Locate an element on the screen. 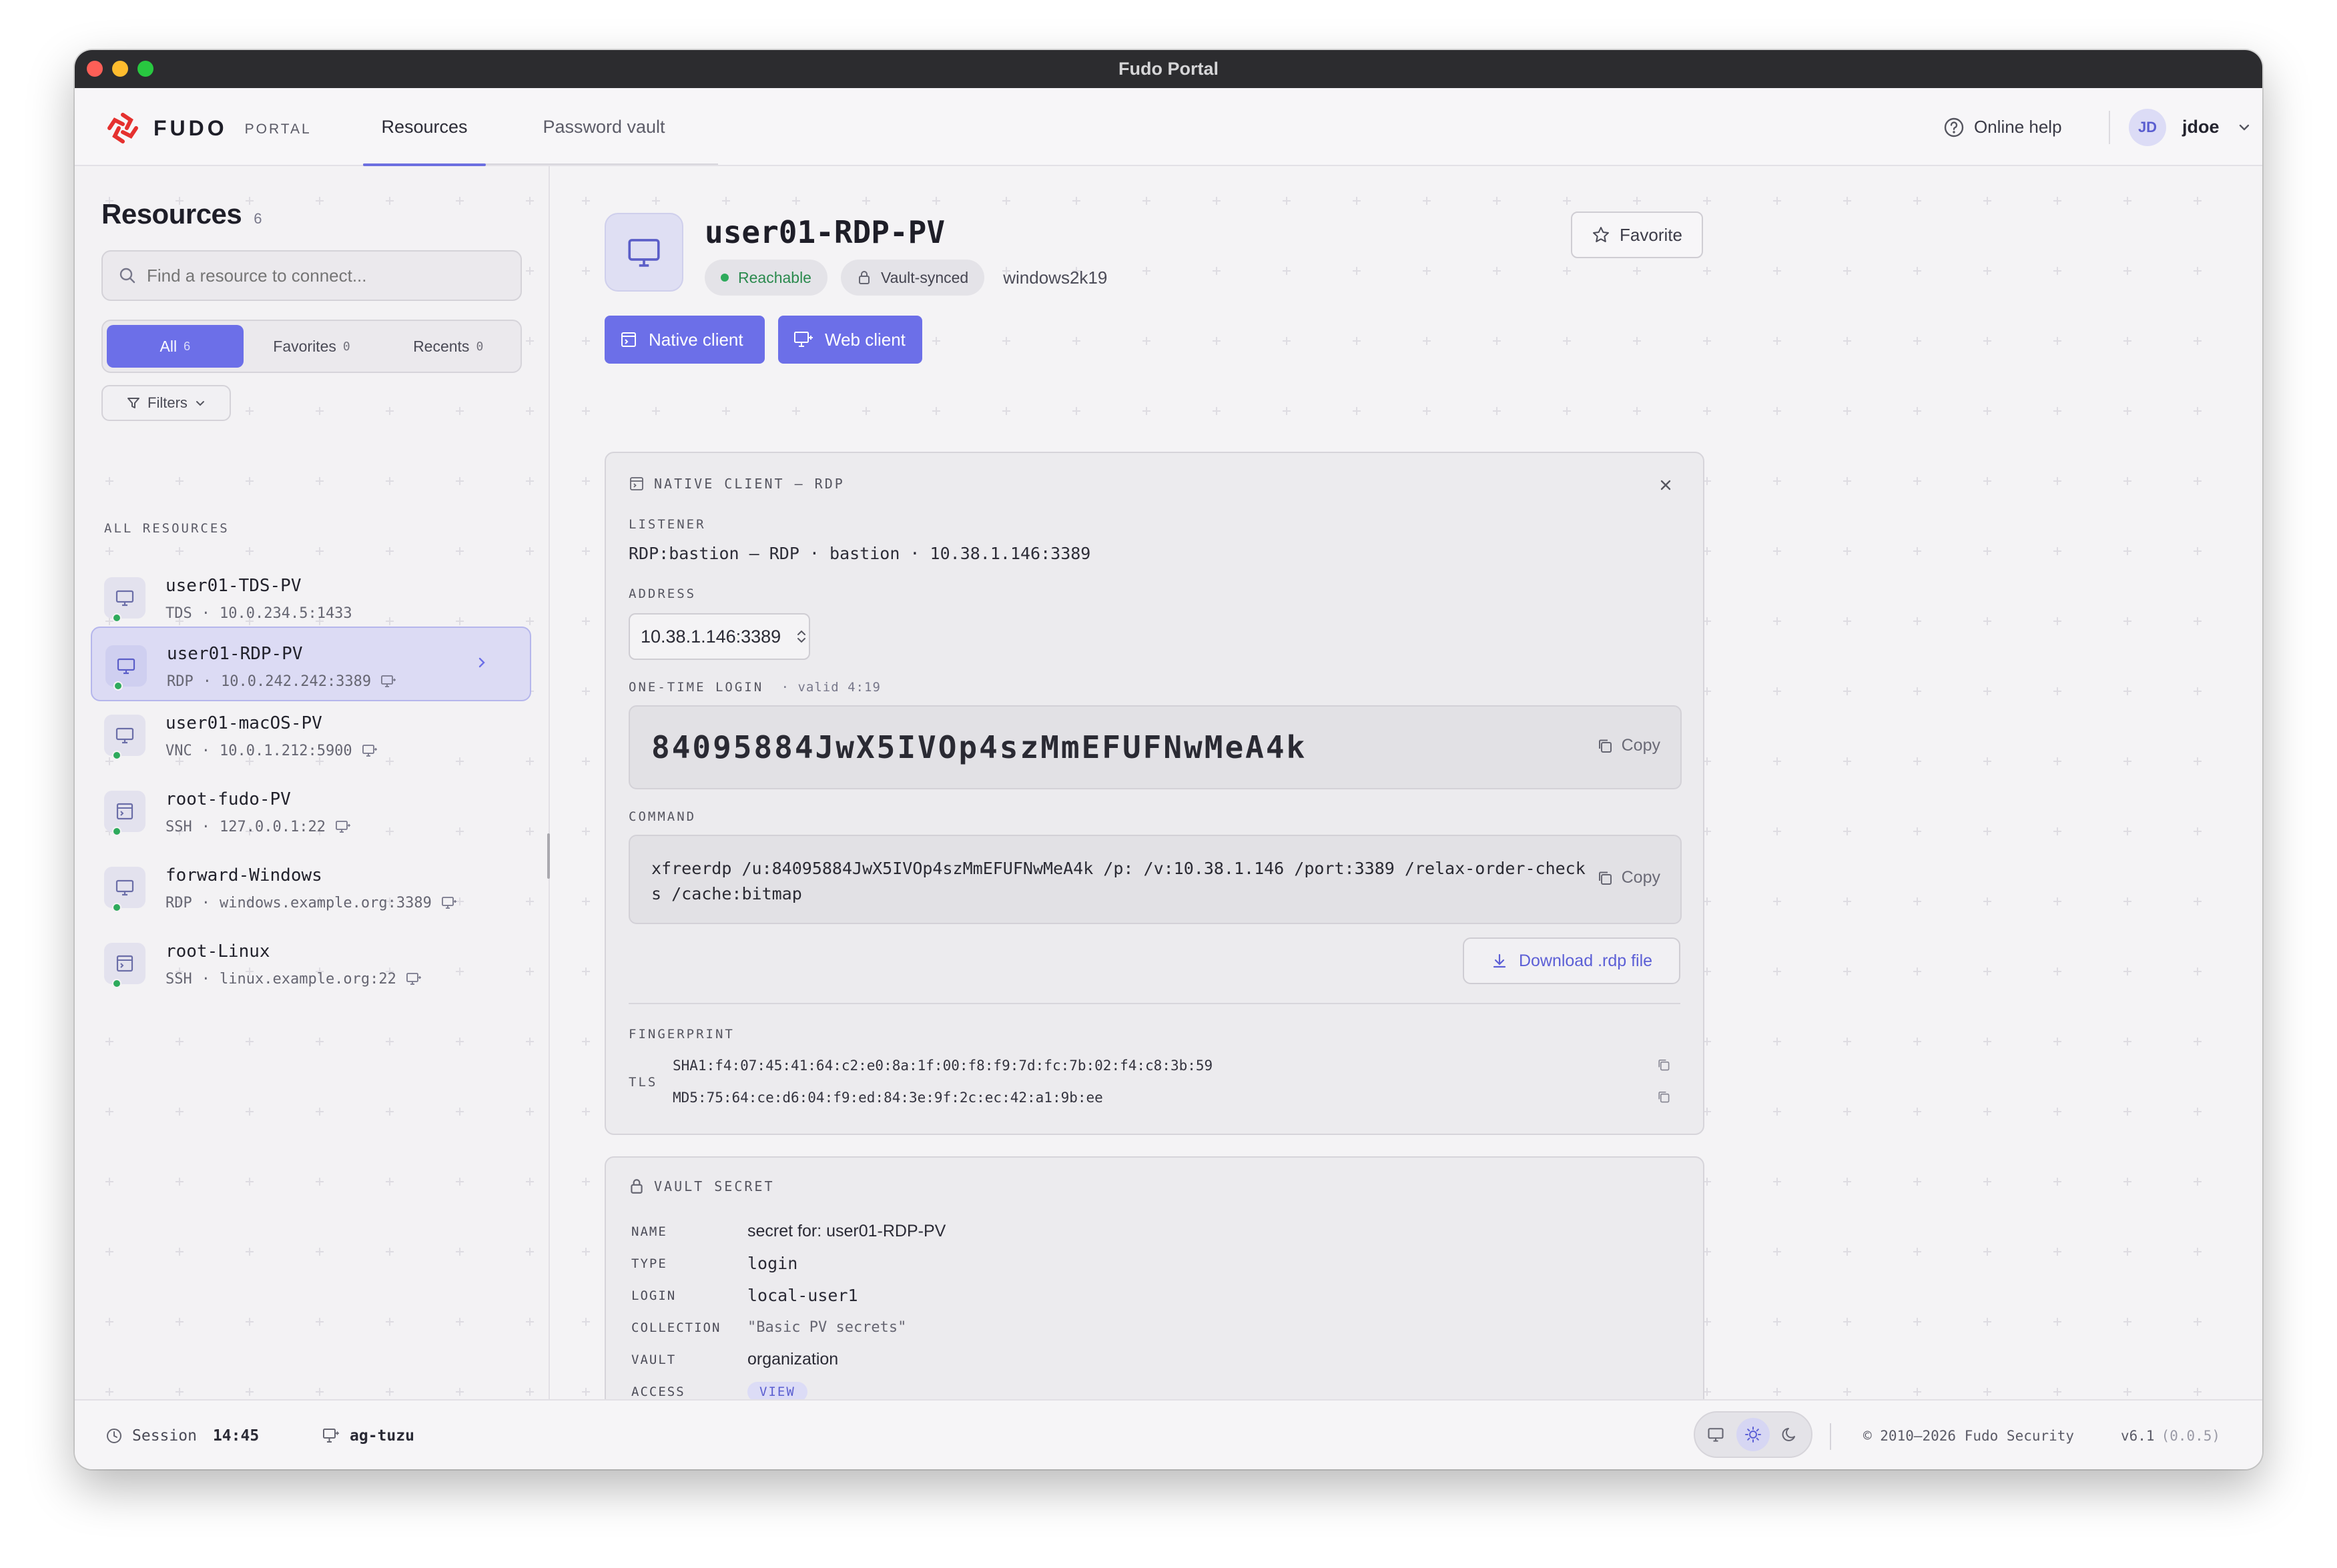  resource-meta: RDP · 10.0.242.242:3389 is located at coordinates (281, 682).